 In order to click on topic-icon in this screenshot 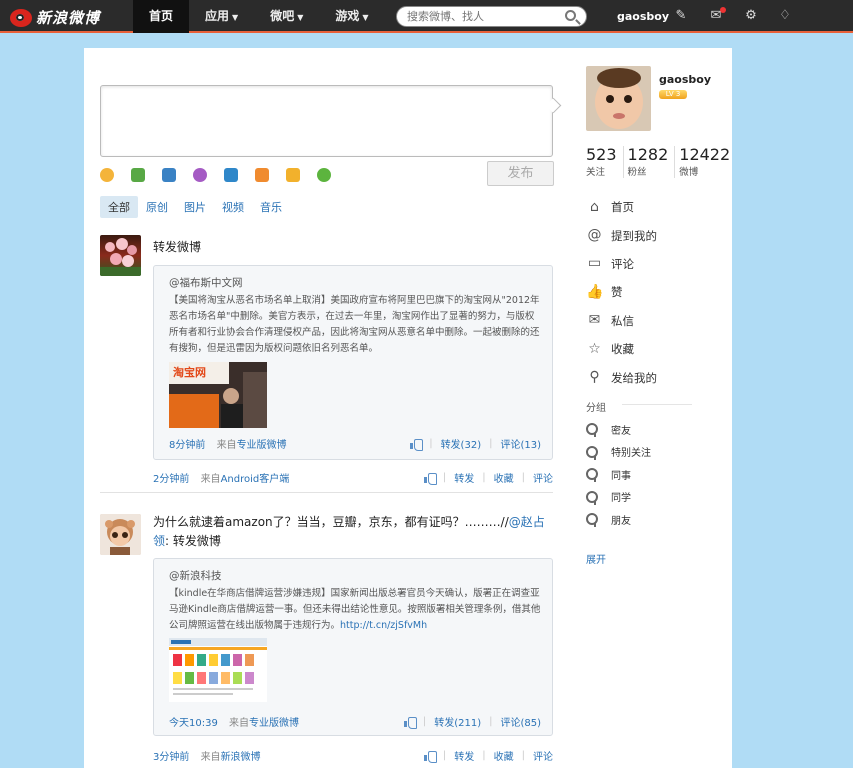, I will do `click(231, 175)`.